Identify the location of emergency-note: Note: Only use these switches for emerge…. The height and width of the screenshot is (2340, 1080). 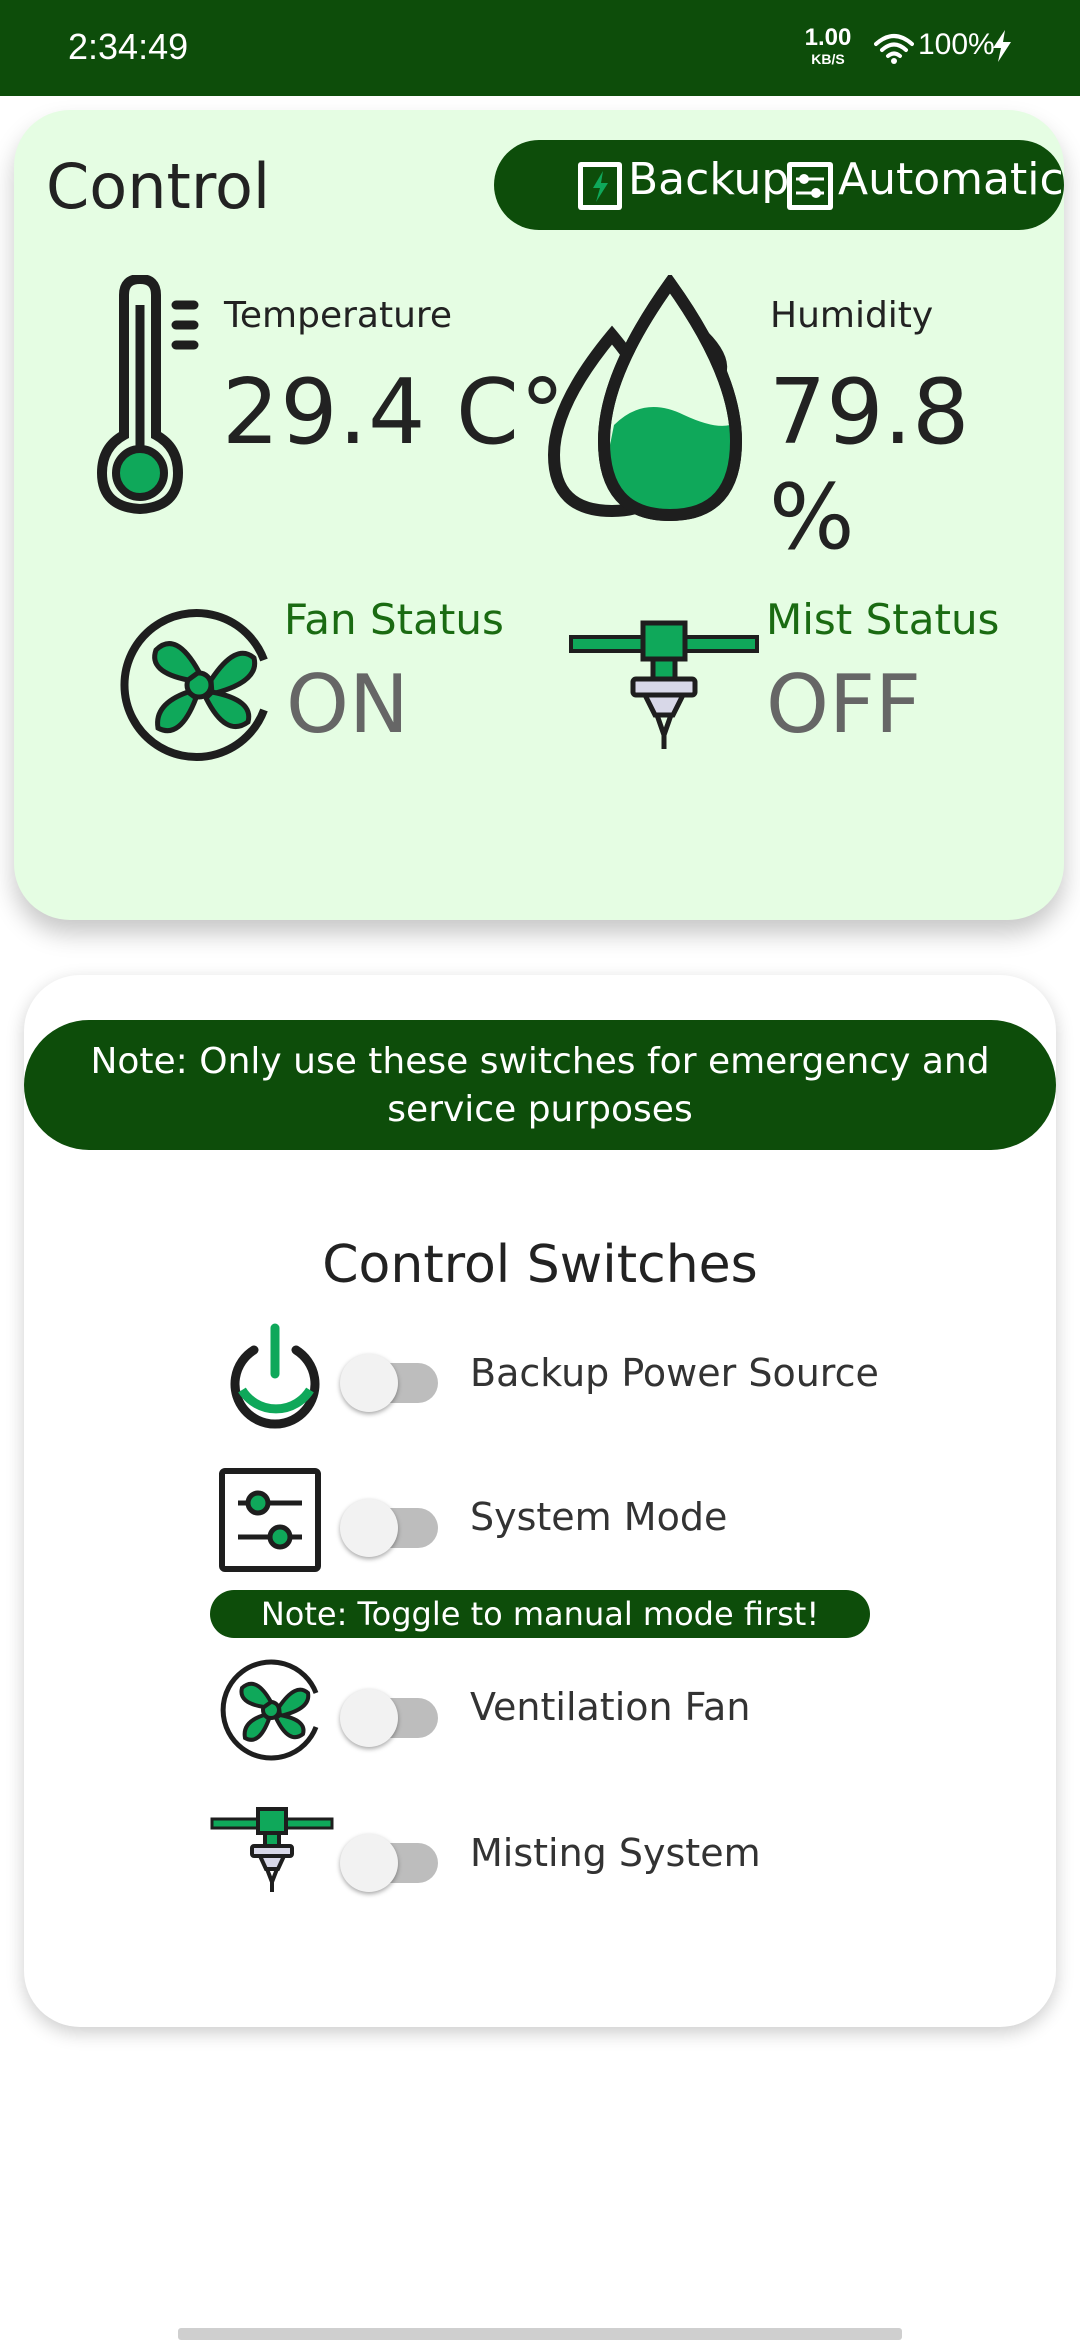
(540, 1085).